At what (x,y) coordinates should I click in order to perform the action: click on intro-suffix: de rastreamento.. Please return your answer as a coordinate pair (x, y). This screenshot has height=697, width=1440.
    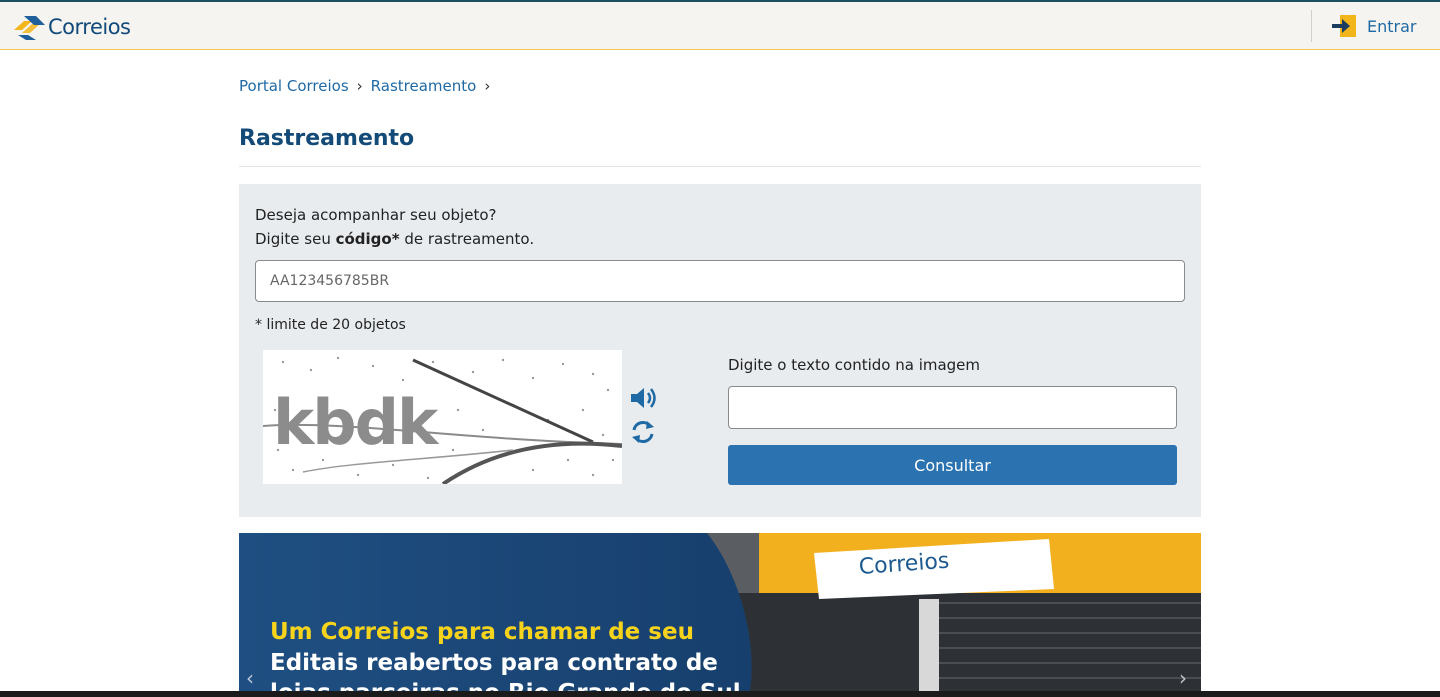
    Looking at the image, I should click on (467, 239).